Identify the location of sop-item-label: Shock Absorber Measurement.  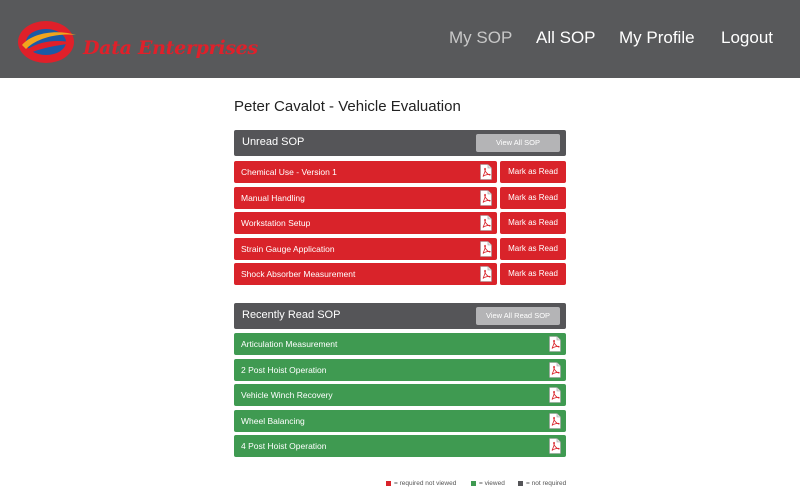
(298, 274).